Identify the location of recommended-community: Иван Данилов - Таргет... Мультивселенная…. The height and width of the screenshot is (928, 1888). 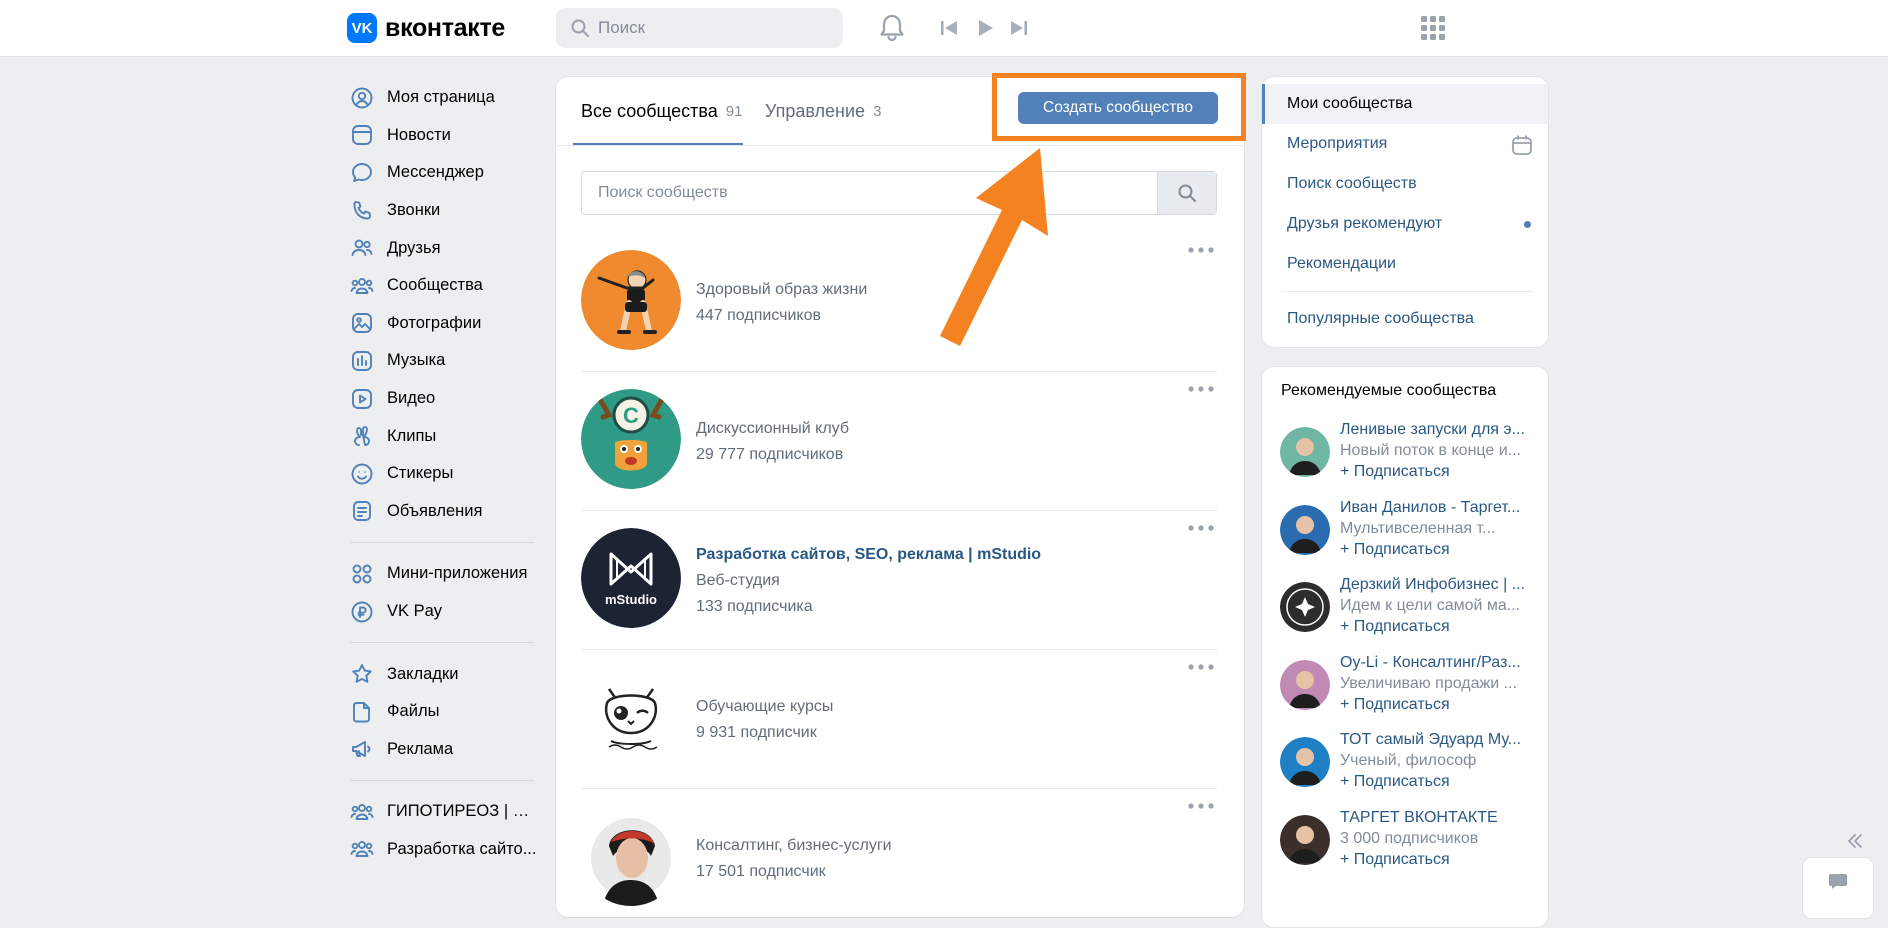
(1407, 536).